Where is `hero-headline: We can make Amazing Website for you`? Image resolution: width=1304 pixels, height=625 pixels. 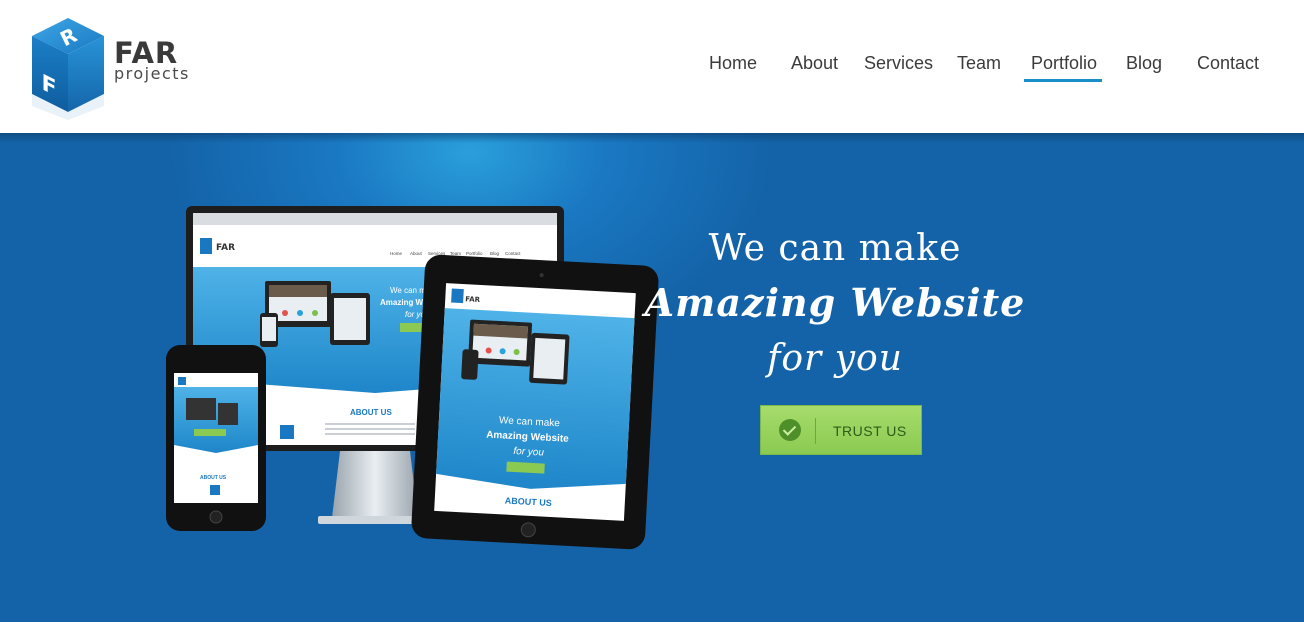
hero-headline: We can make Amazing Website for you is located at coordinates (835, 306).